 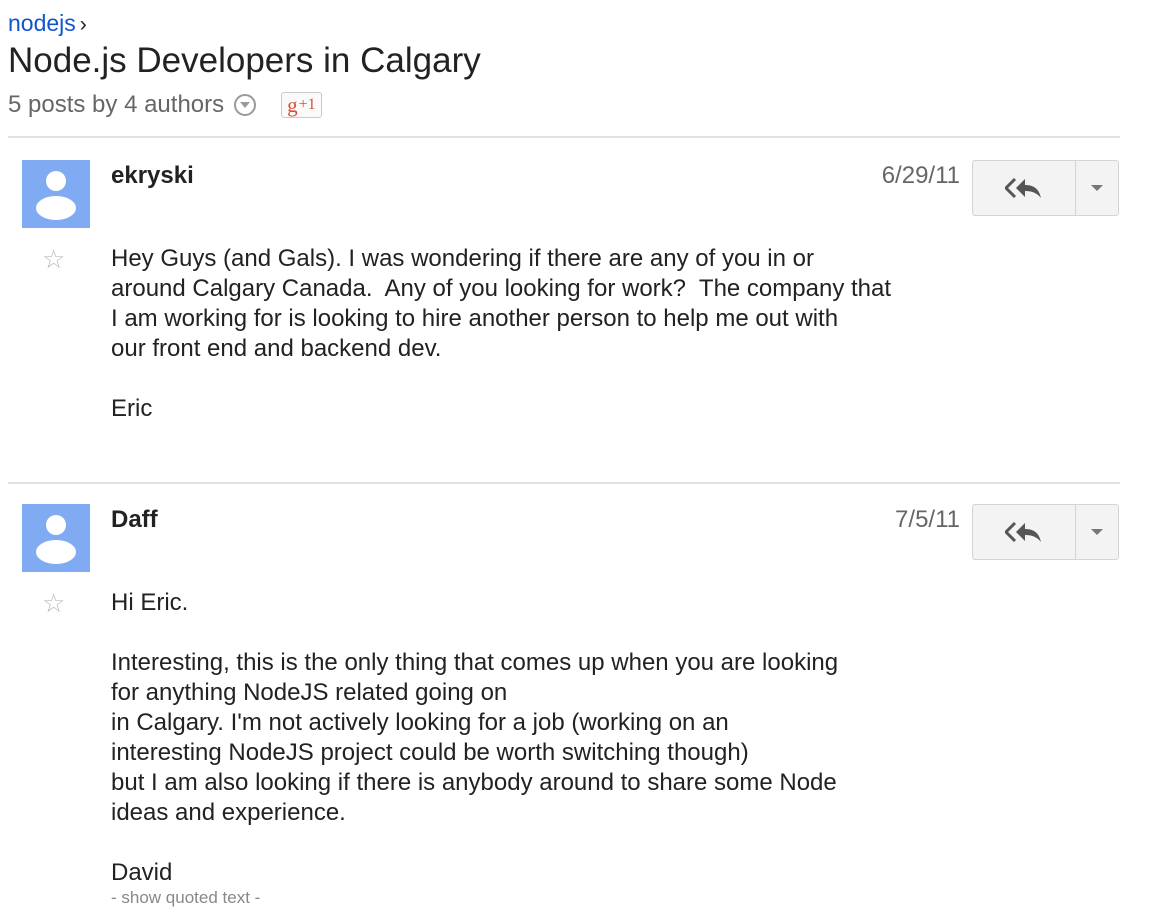 I want to click on thread-divider, so click(x=564, y=137).